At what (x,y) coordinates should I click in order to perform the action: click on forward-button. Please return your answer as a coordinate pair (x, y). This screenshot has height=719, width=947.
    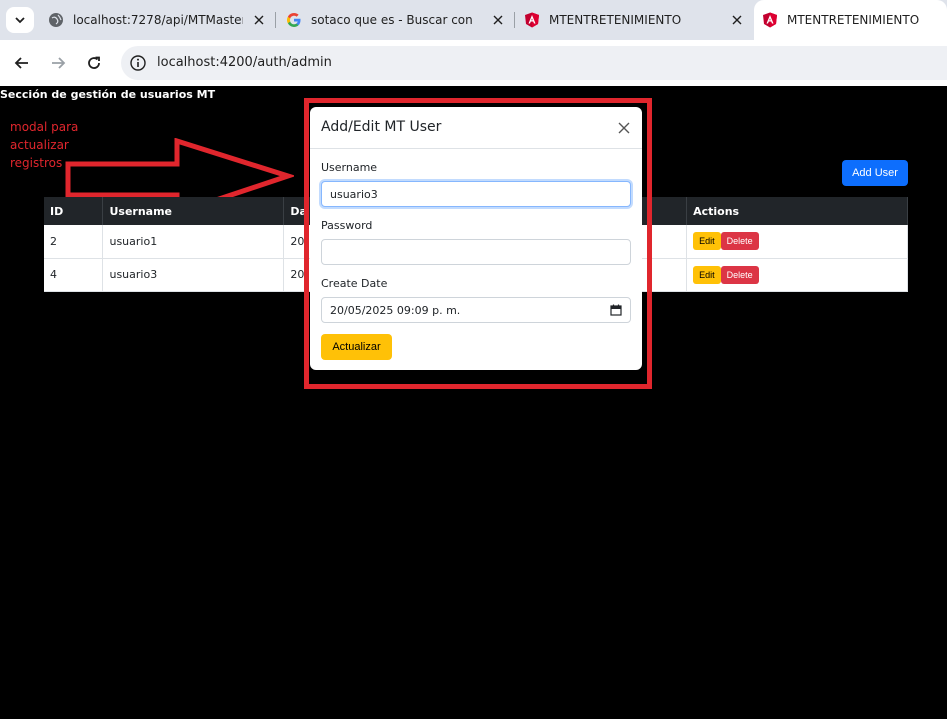
    Looking at the image, I should click on (58, 63).